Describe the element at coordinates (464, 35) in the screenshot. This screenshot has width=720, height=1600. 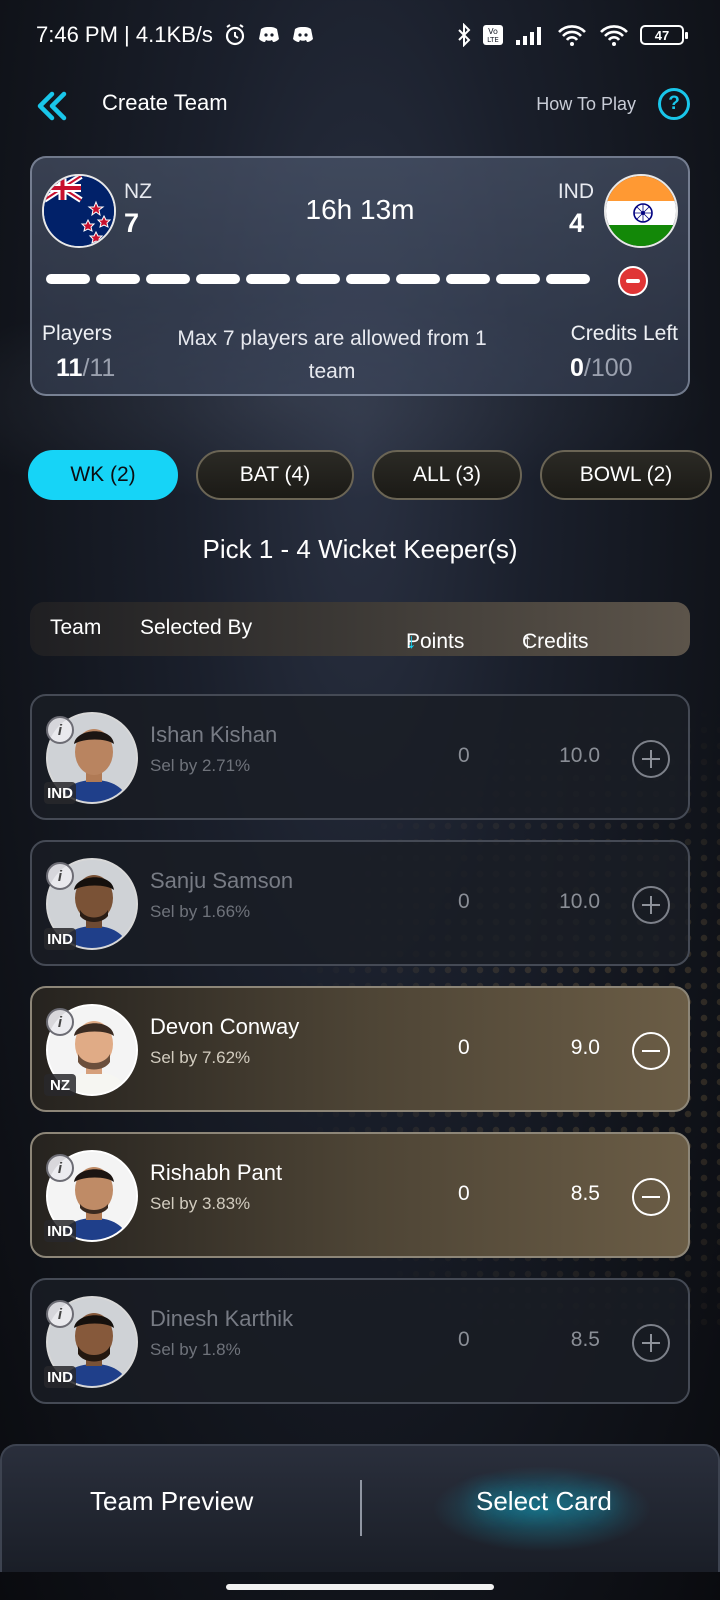
I see `bluetooth-icon` at that location.